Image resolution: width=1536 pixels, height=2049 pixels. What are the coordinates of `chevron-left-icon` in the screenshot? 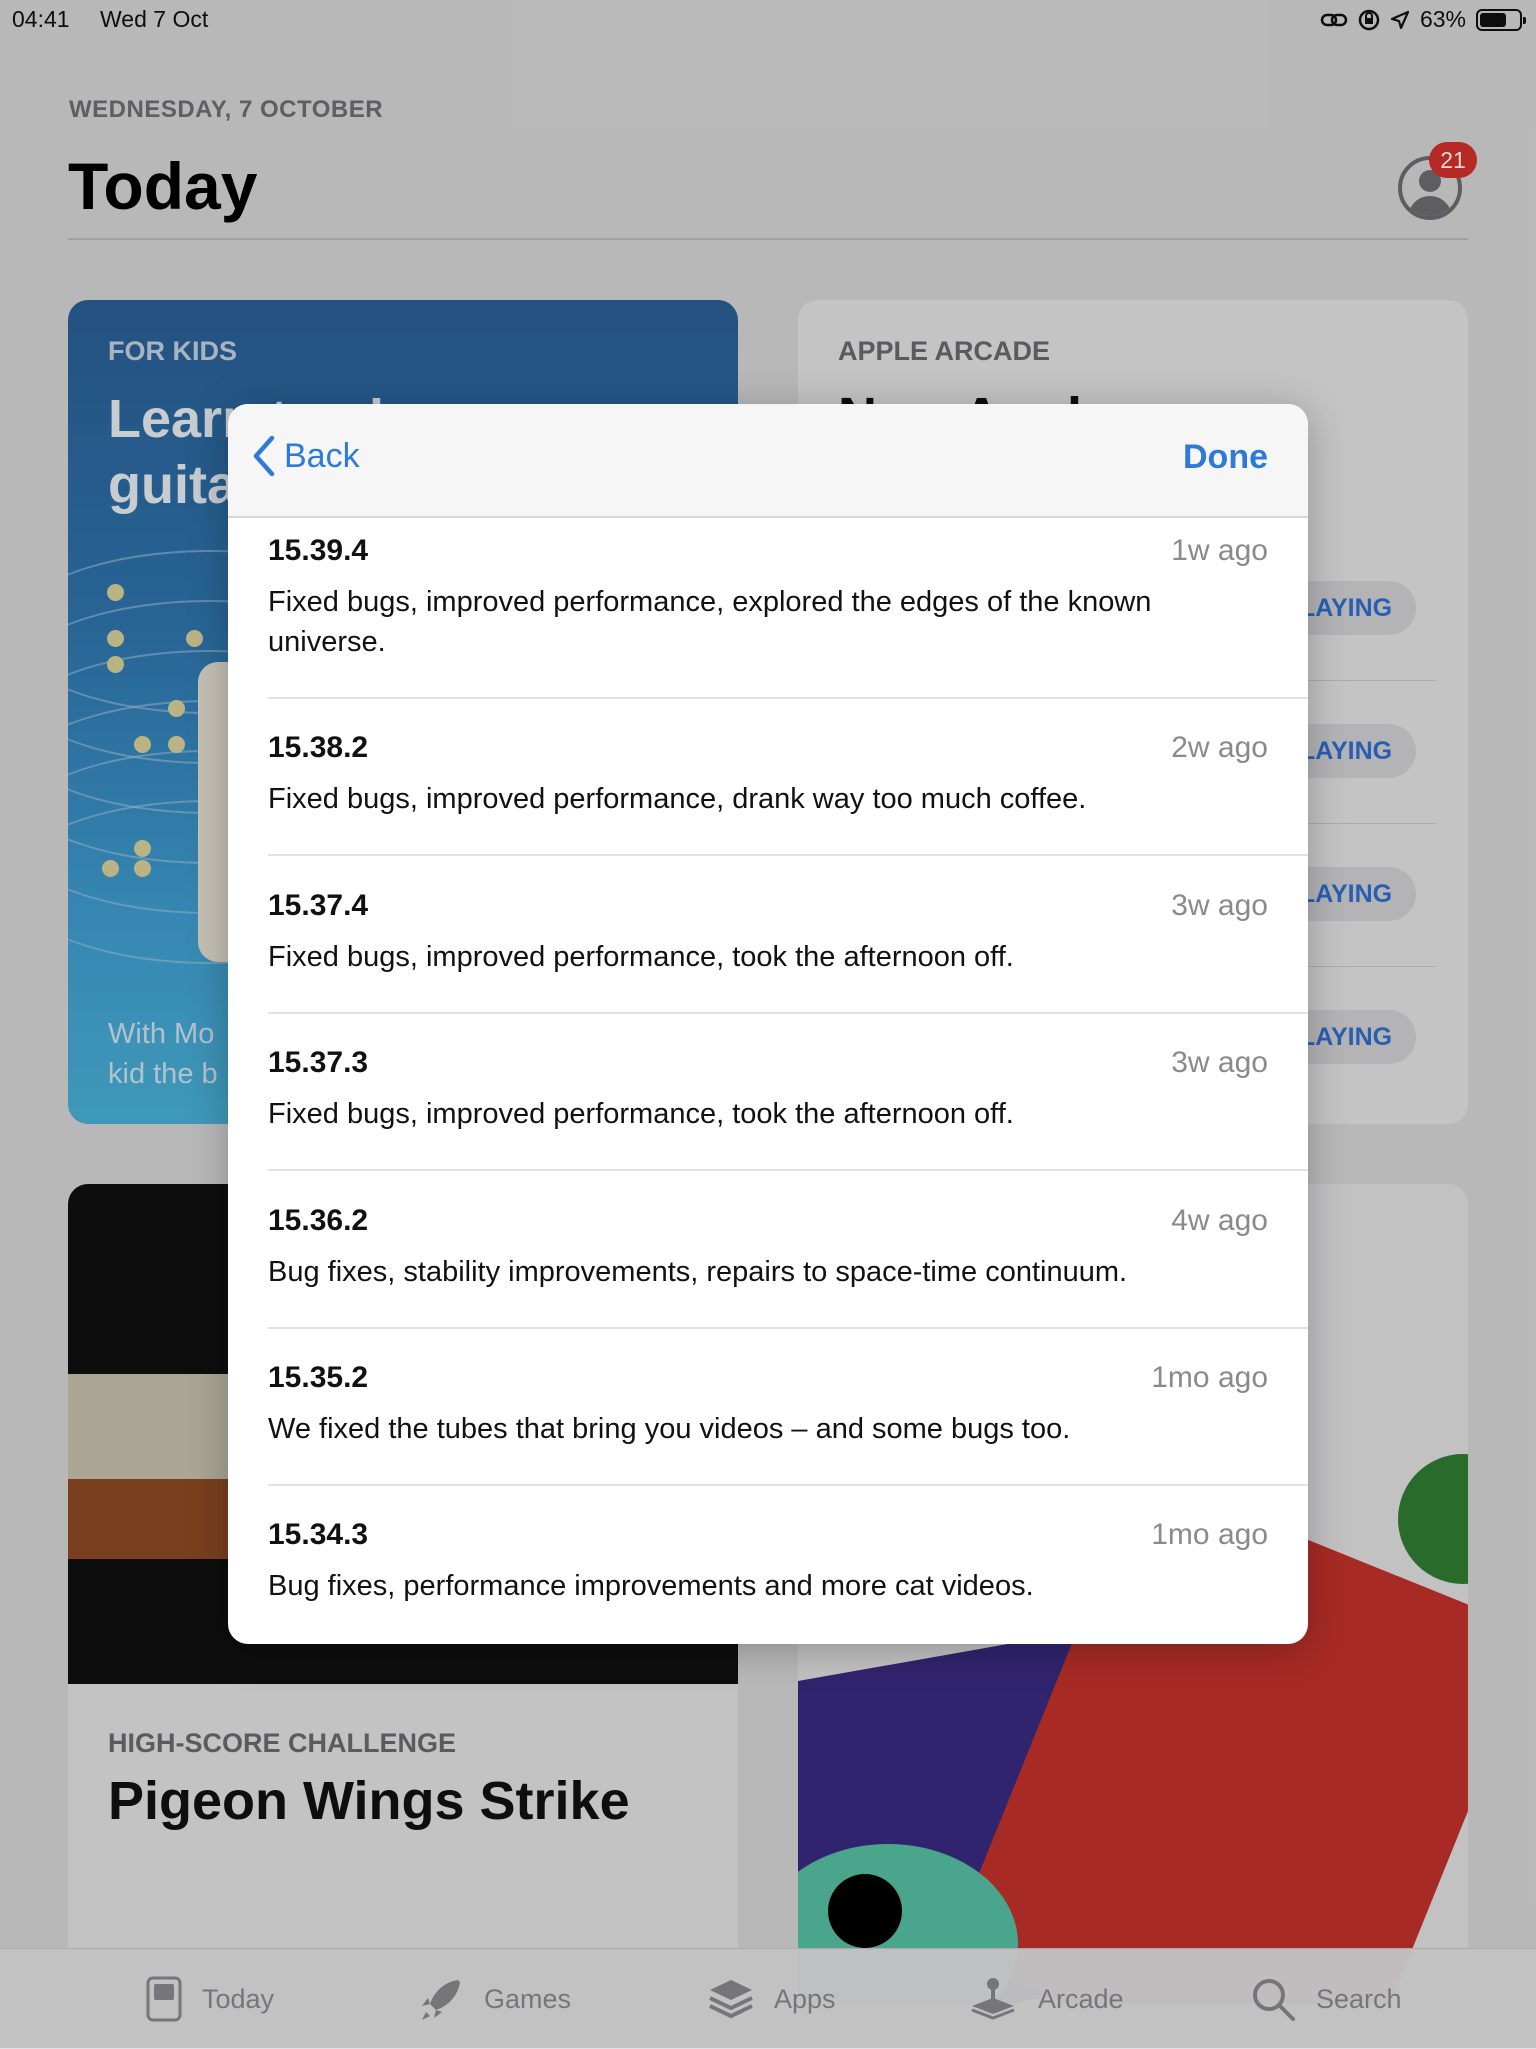 It's located at (264, 456).